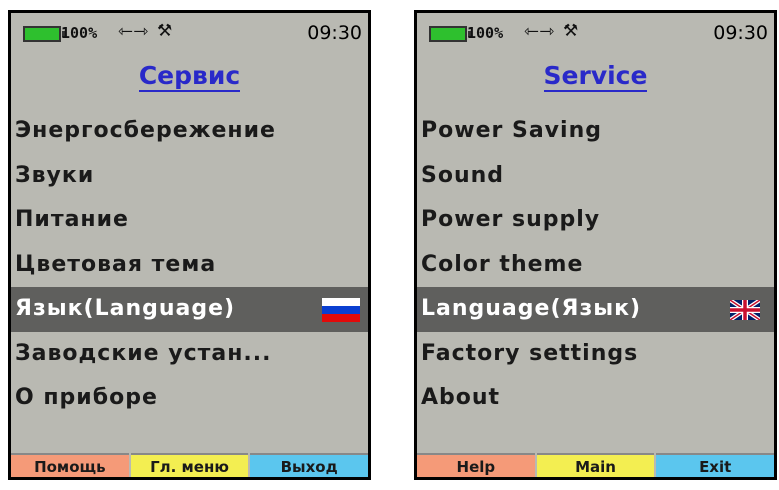 The width and height of the screenshot is (779, 490). I want to click on menu-item-sound: Звуки, so click(189, 176).